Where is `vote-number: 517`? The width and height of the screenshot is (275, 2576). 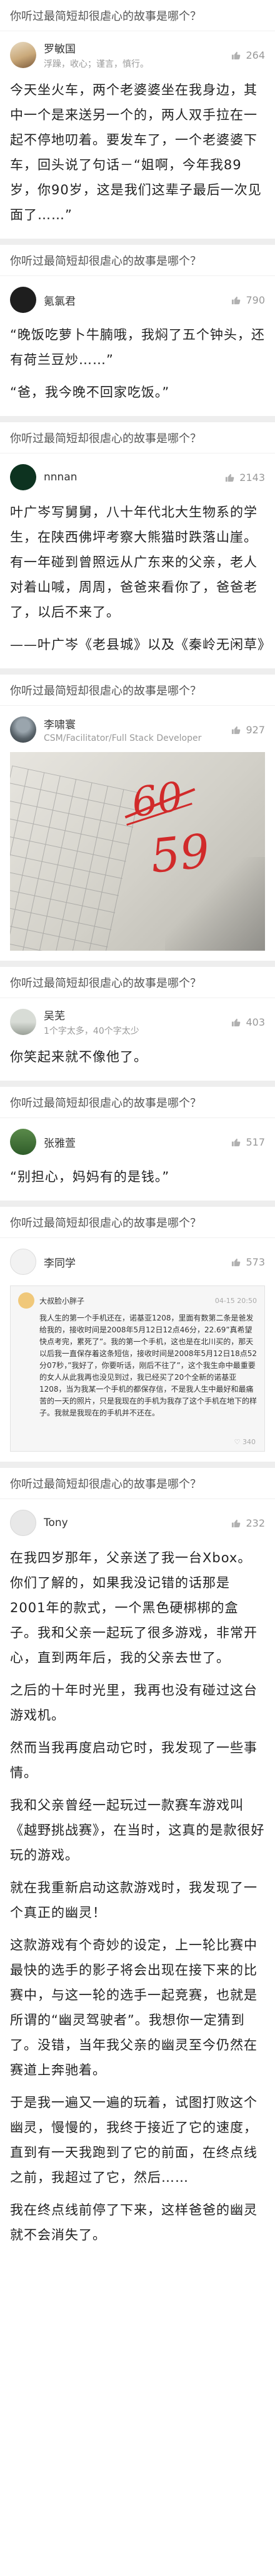
vote-number: 517 is located at coordinates (255, 1142).